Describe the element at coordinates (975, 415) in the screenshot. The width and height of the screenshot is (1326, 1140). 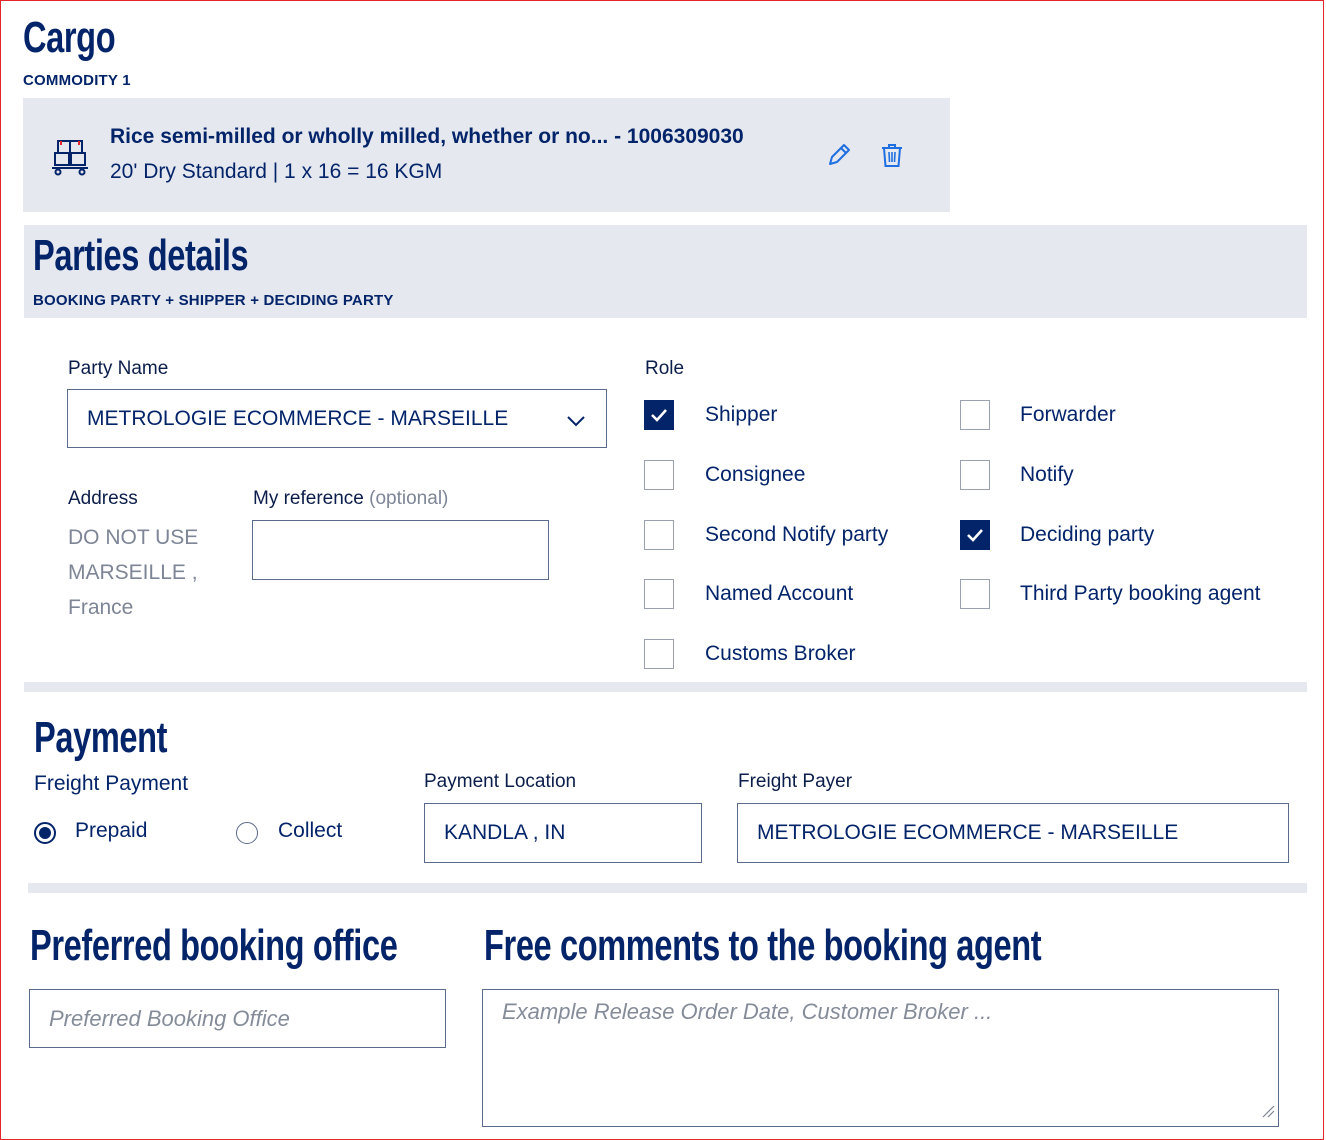
I see `role-forwarder-checkbox` at that location.